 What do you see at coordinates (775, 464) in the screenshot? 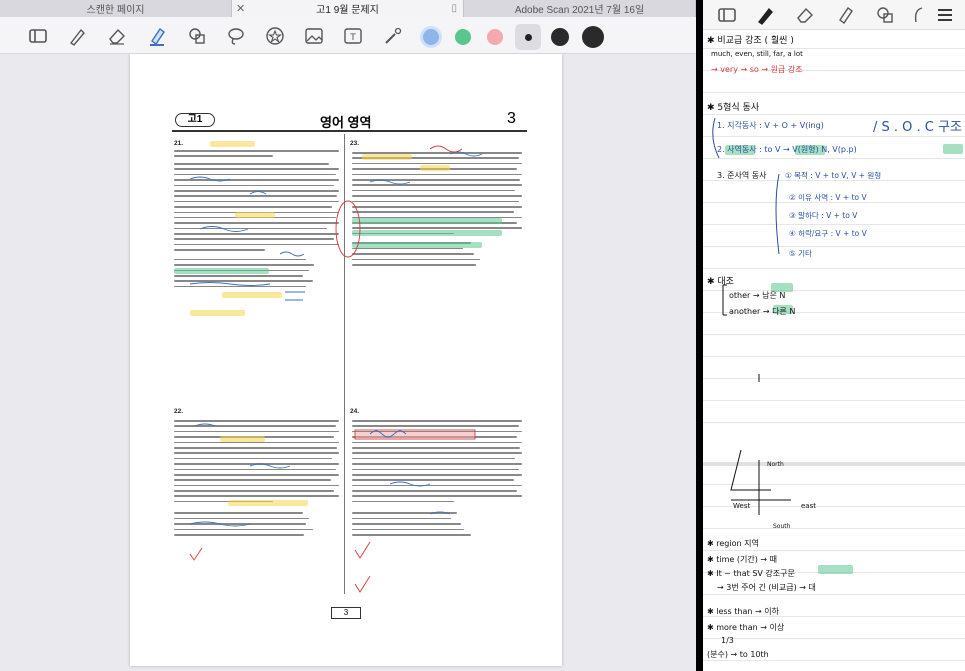
I see `compass-north: North` at bounding box center [775, 464].